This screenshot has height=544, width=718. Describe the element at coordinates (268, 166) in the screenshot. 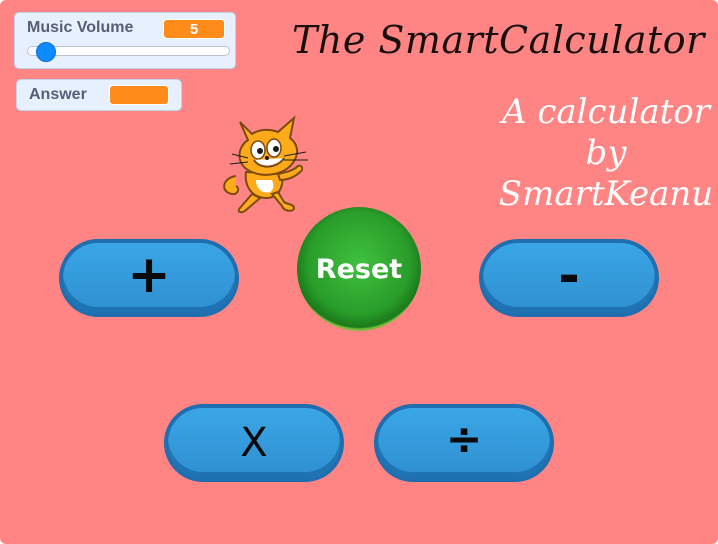

I see `scratch-cat-sprite` at that location.